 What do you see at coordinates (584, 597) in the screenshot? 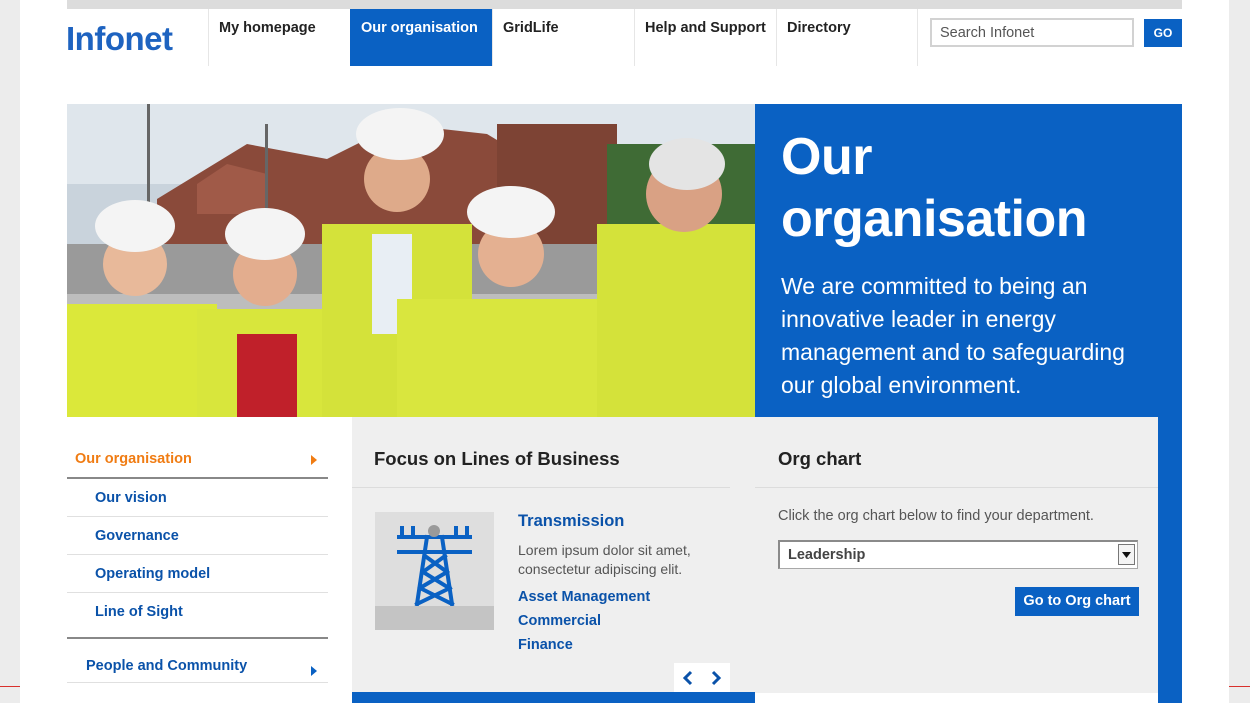
I see `link-asset-management: Asset Management` at bounding box center [584, 597].